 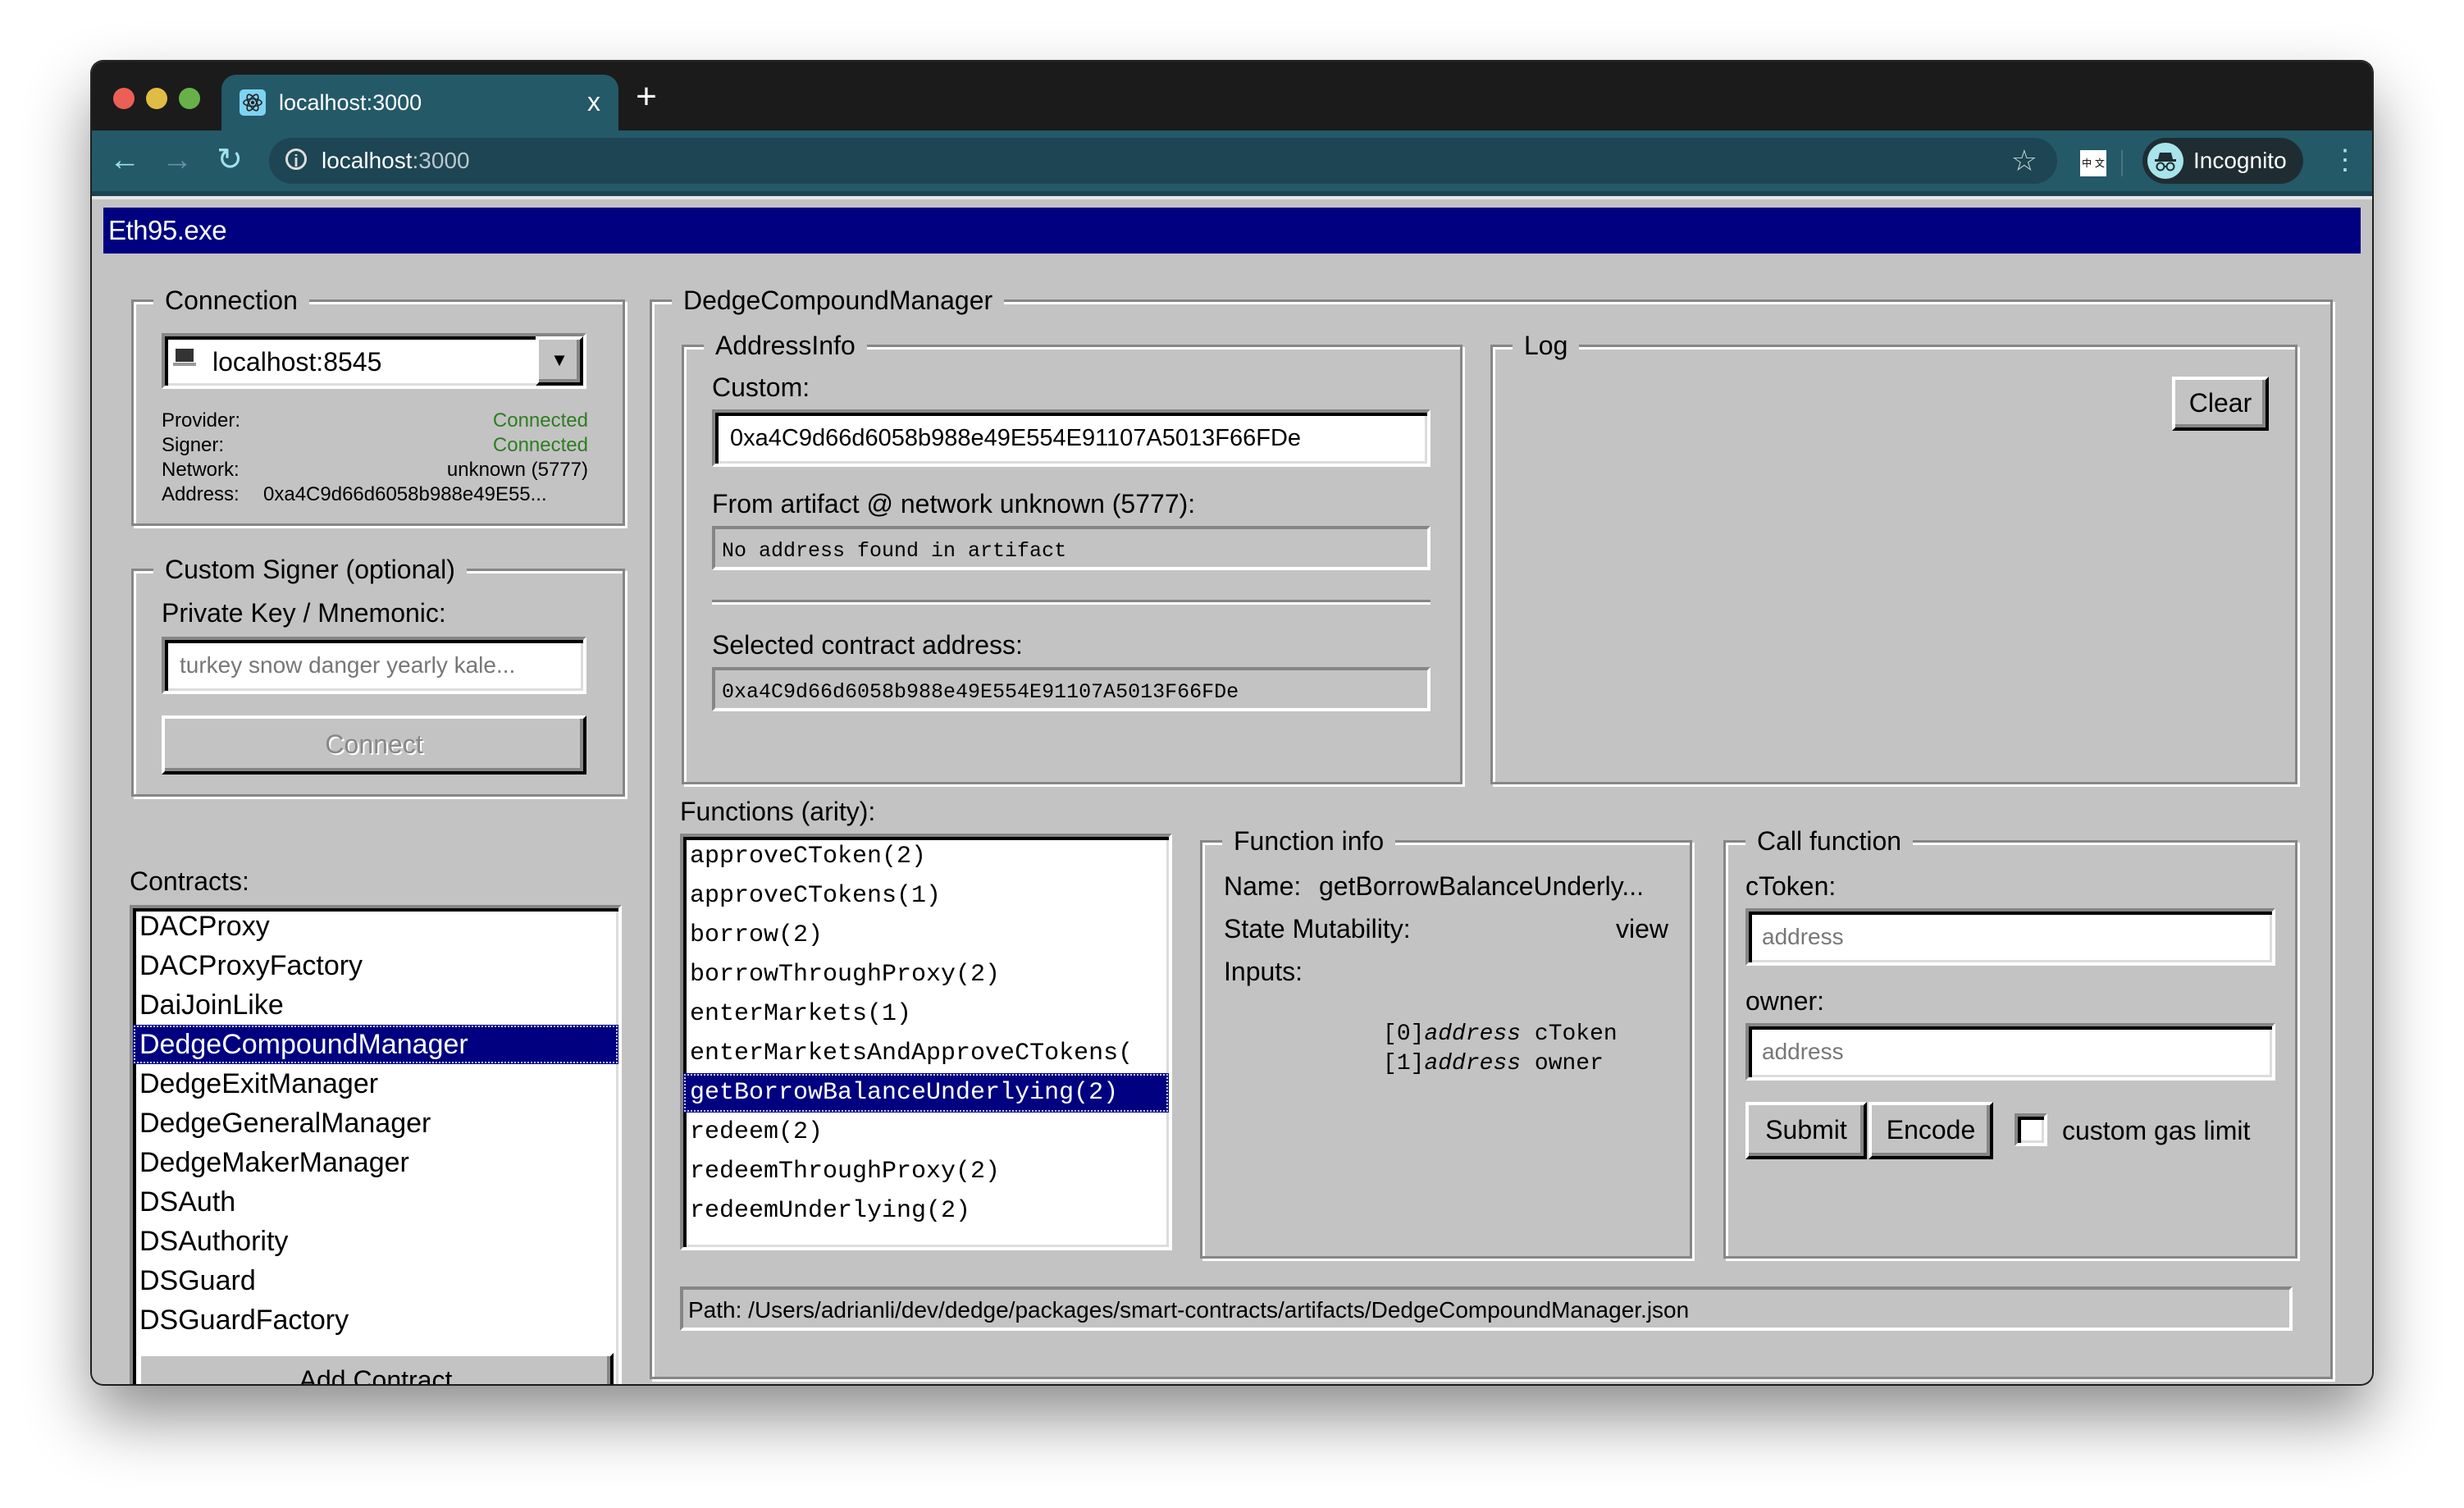 What do you see at coordinates (375, 1320) in the screenshot?
I see `contract-item: DSGuardFactory` at bounding box center [375, 1320].